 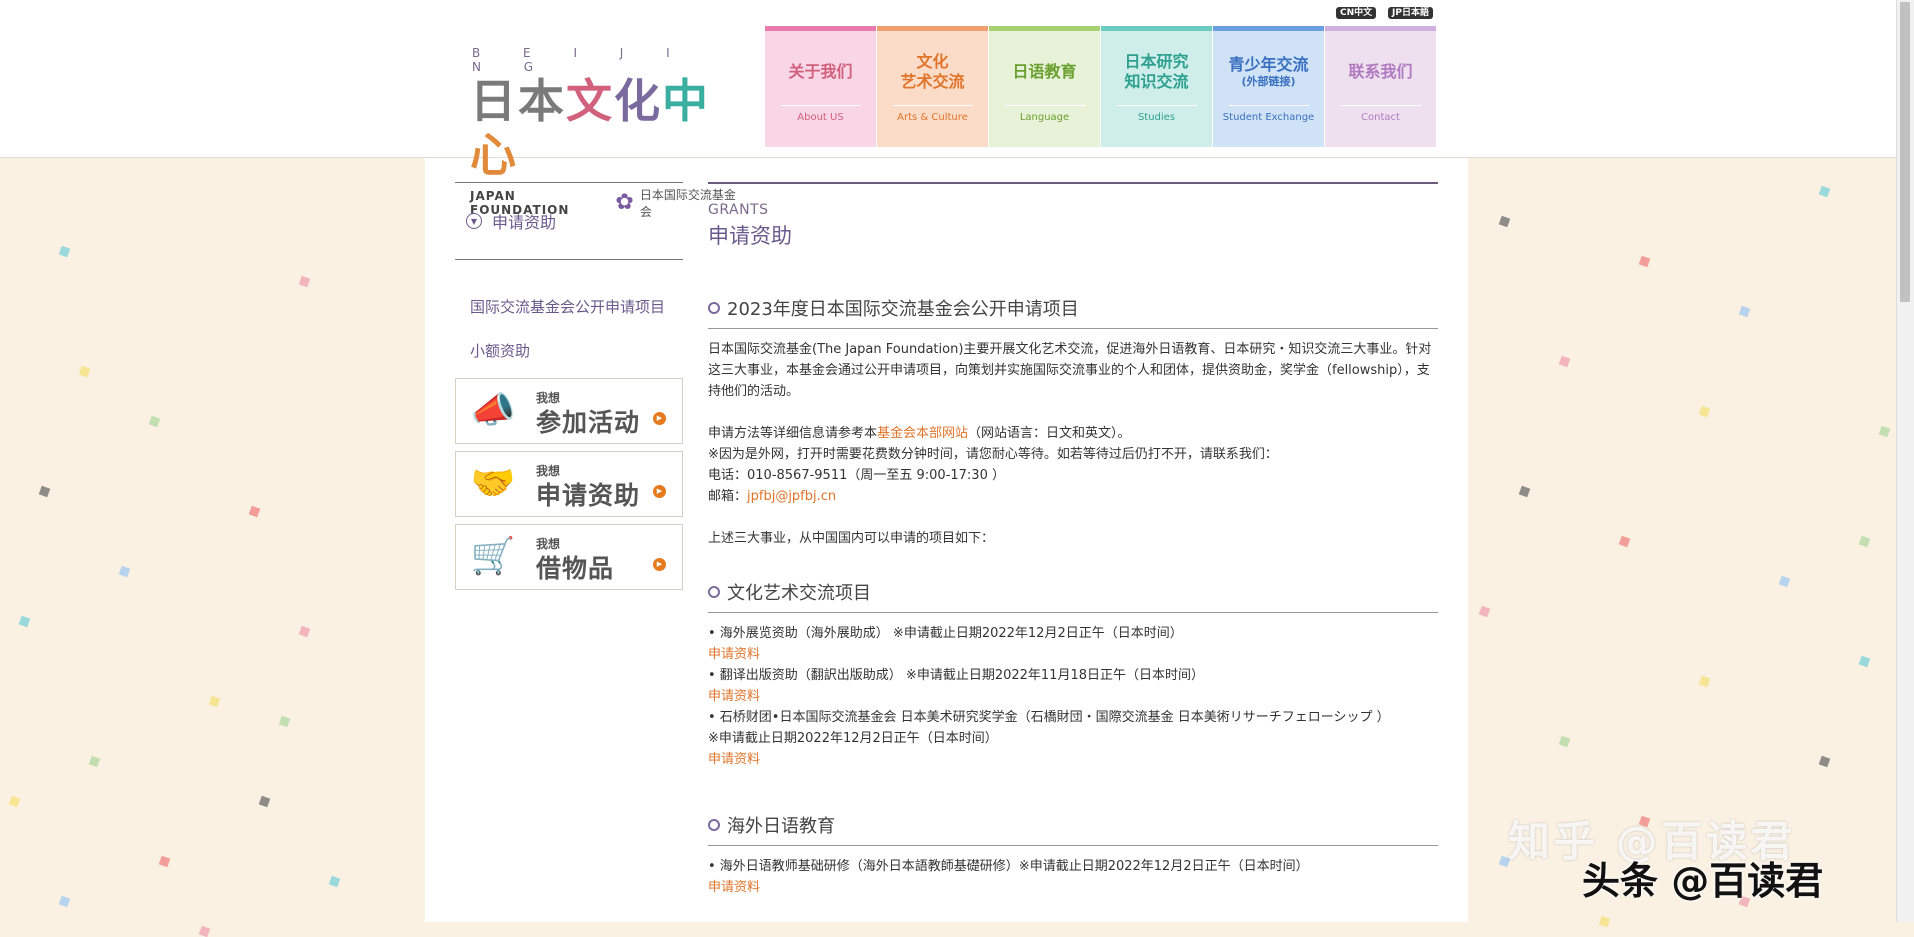 What do you see at coordinates (1703, 881) in the screenshot?
I see `toutiao-watermark: 头条 @百读君` at bounding box center [1703, 881].